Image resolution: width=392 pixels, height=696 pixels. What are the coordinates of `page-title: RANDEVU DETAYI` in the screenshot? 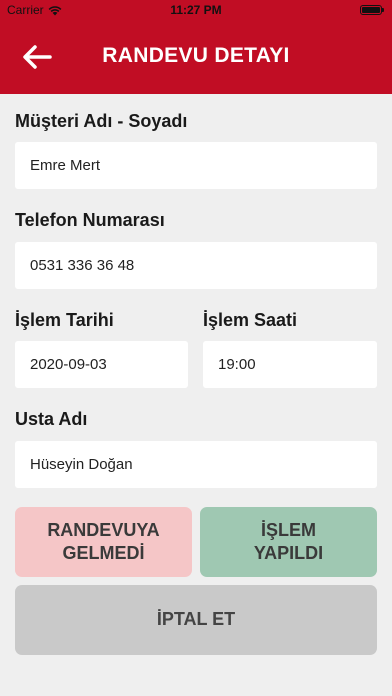 It's located at (196, 55).